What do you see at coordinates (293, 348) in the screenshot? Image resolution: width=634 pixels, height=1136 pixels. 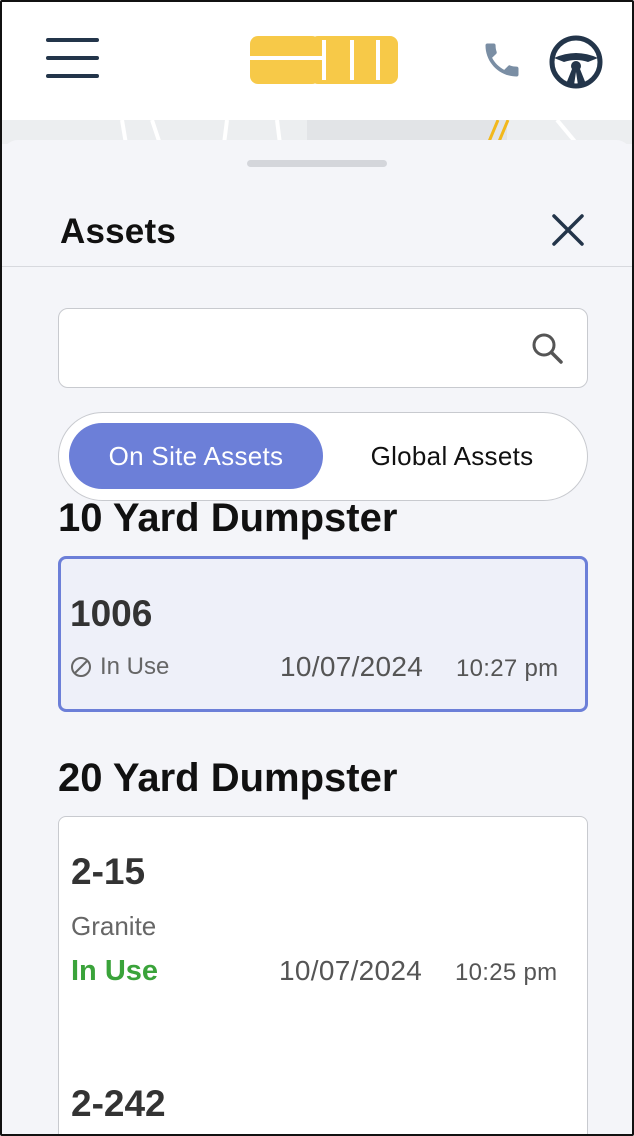 I see `search-input` at bounding box center [293, 348].